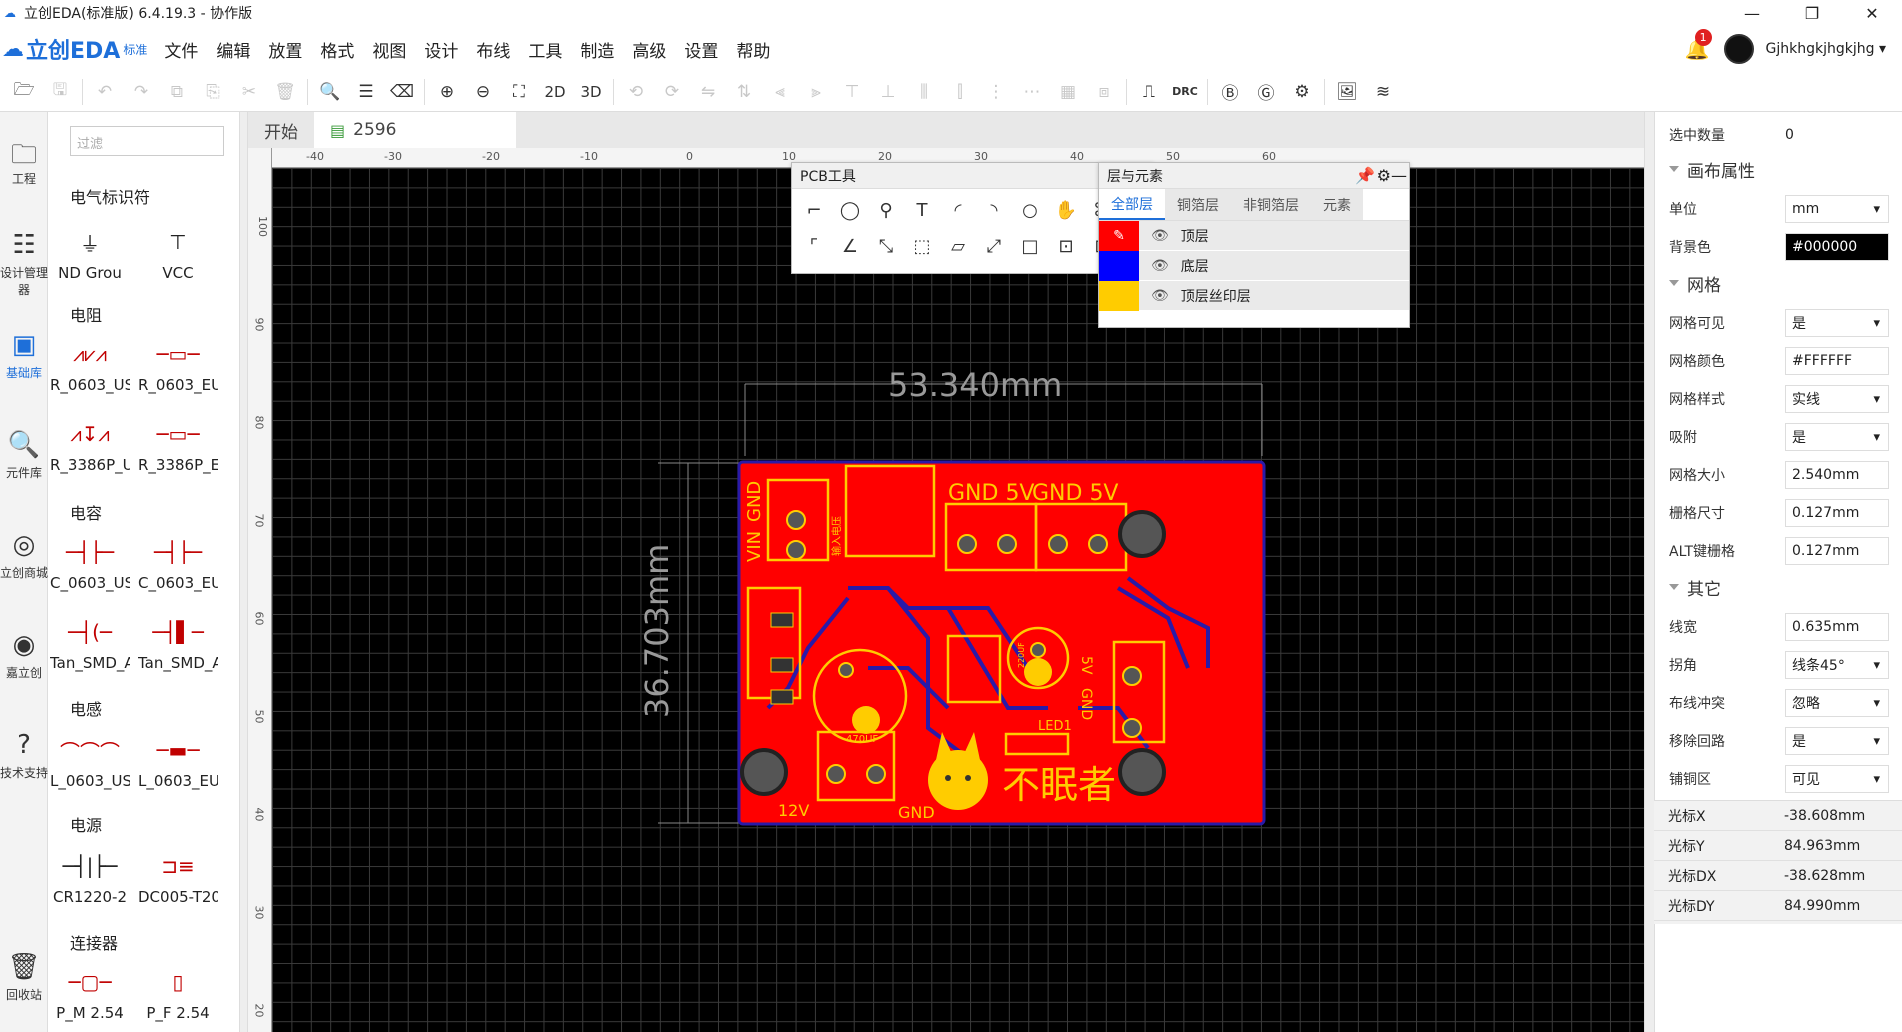  Describe the element at coordinates (1365, 175) in the screenshot. I see `pin-icon: 📌` at that location.